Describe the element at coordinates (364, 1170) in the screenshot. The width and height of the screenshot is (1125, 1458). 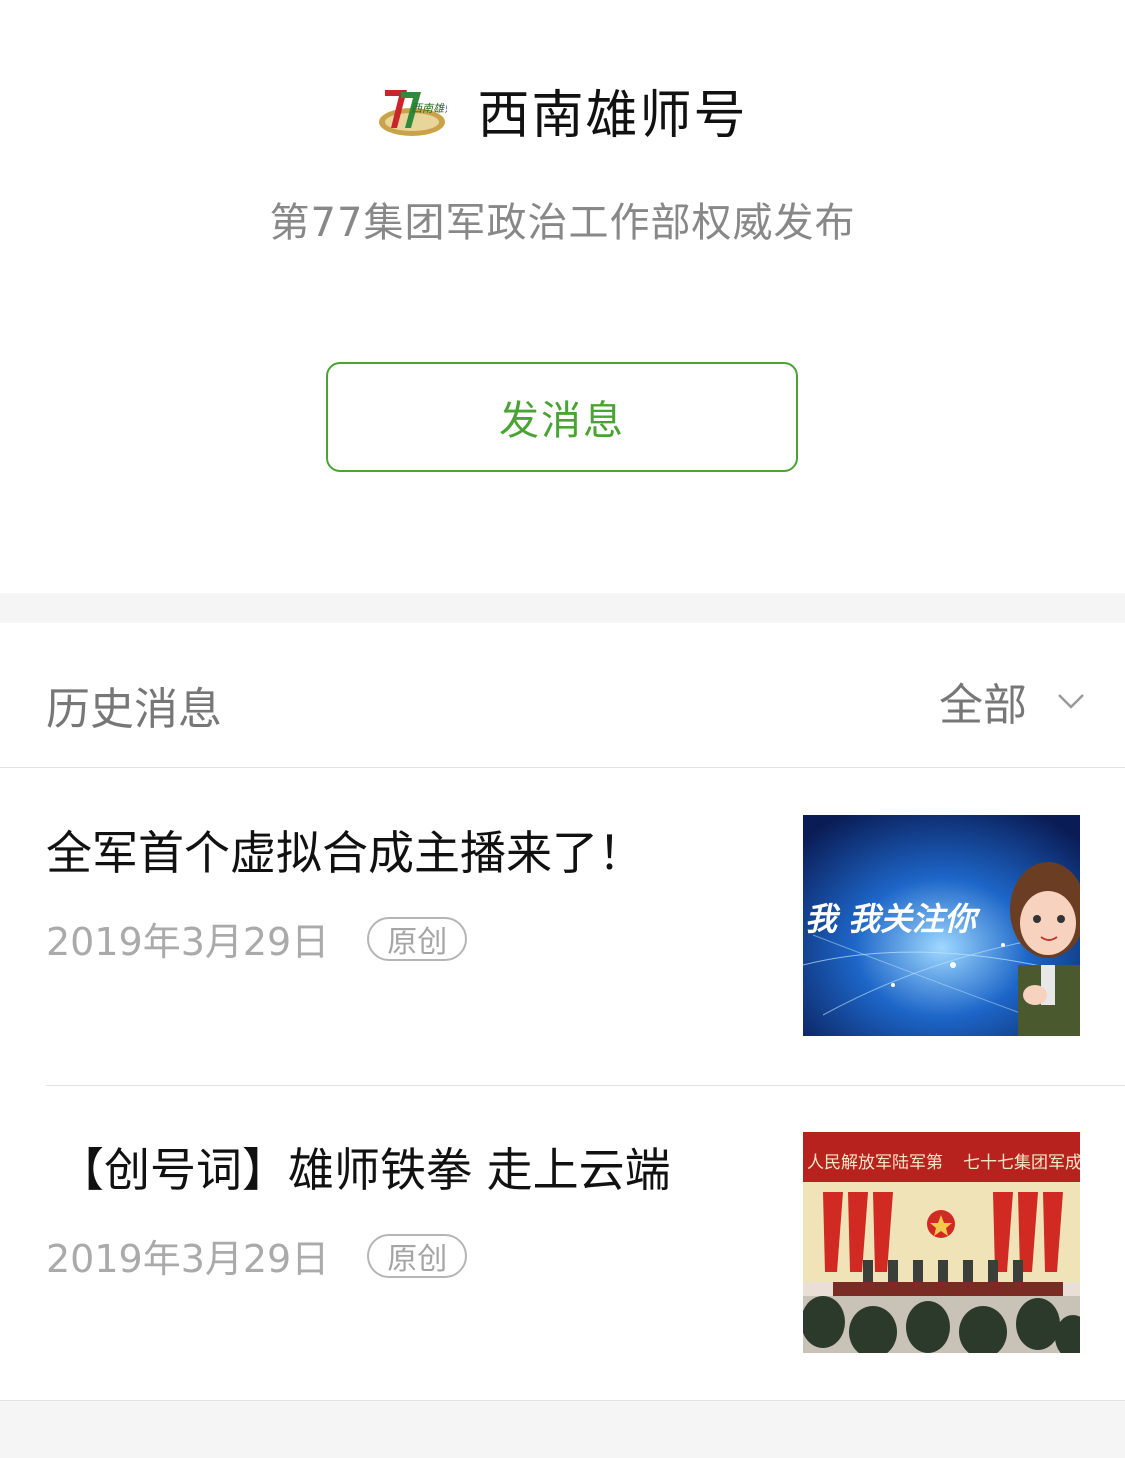
I see `article-title: 【创号词】雄师铁拳 走上云端` at that location.